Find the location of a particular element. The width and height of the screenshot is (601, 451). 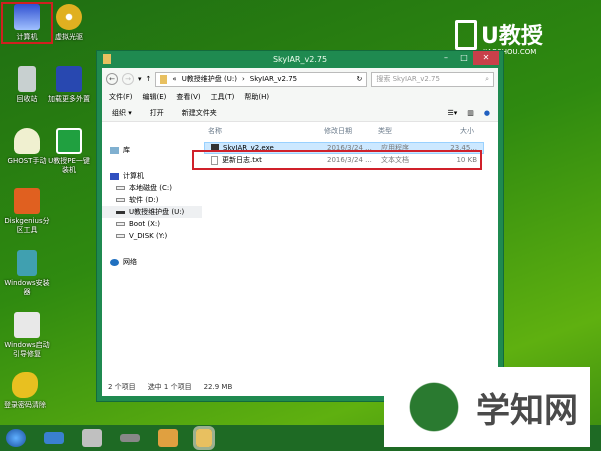

open-button: 打开 is located at coordinates (157, 113).